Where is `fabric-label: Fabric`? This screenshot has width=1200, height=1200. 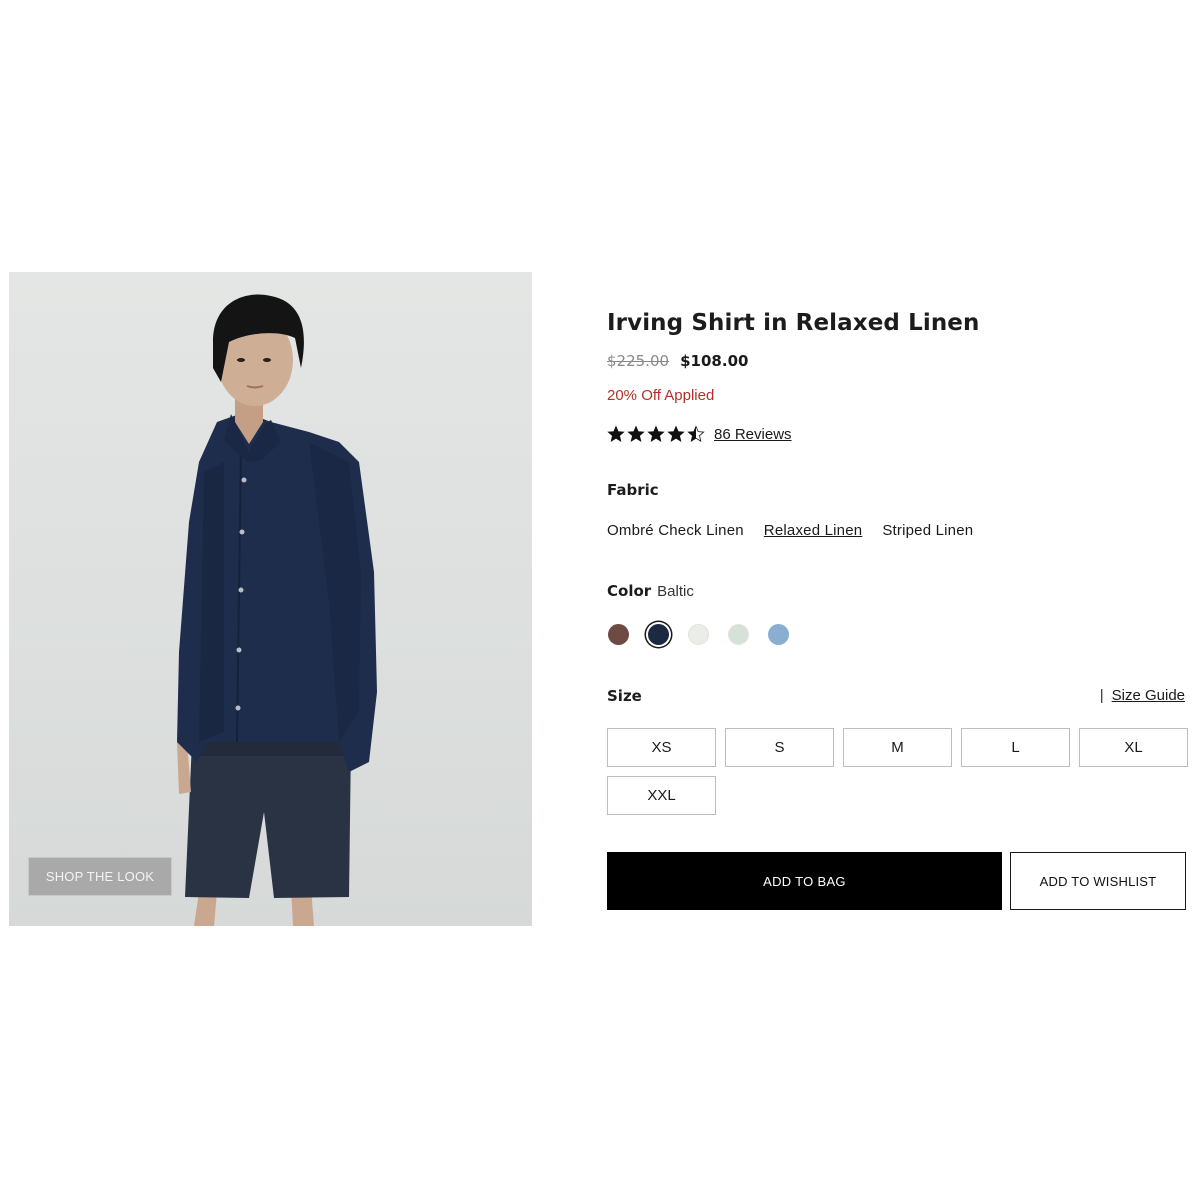
fabric-label: Fabric is located at coordinates (633, 490).